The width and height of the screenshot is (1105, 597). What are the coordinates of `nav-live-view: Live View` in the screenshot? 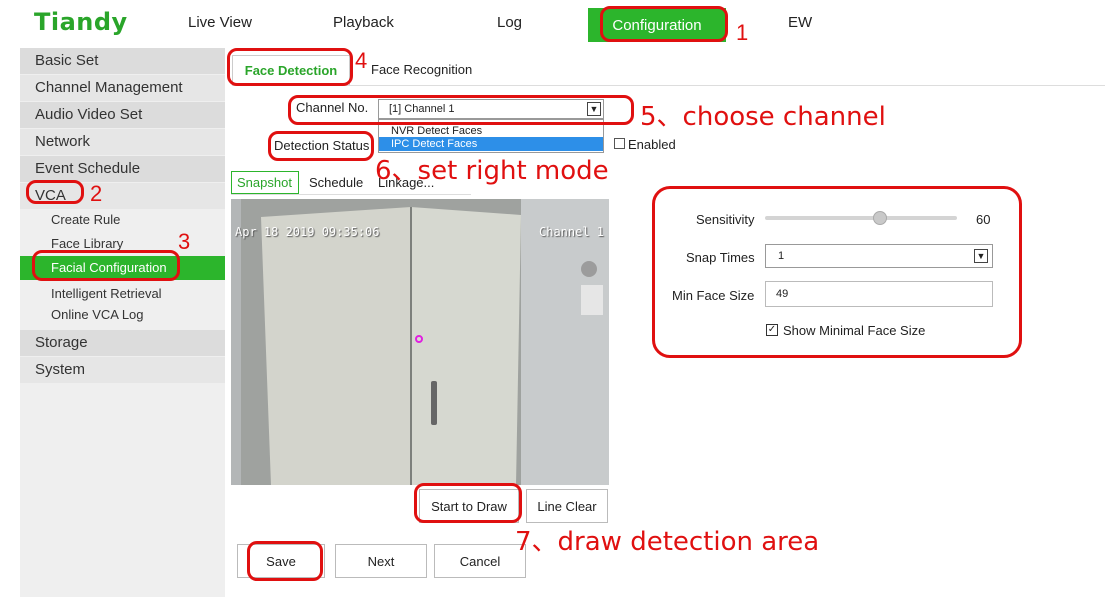 It's located at (220, 22).